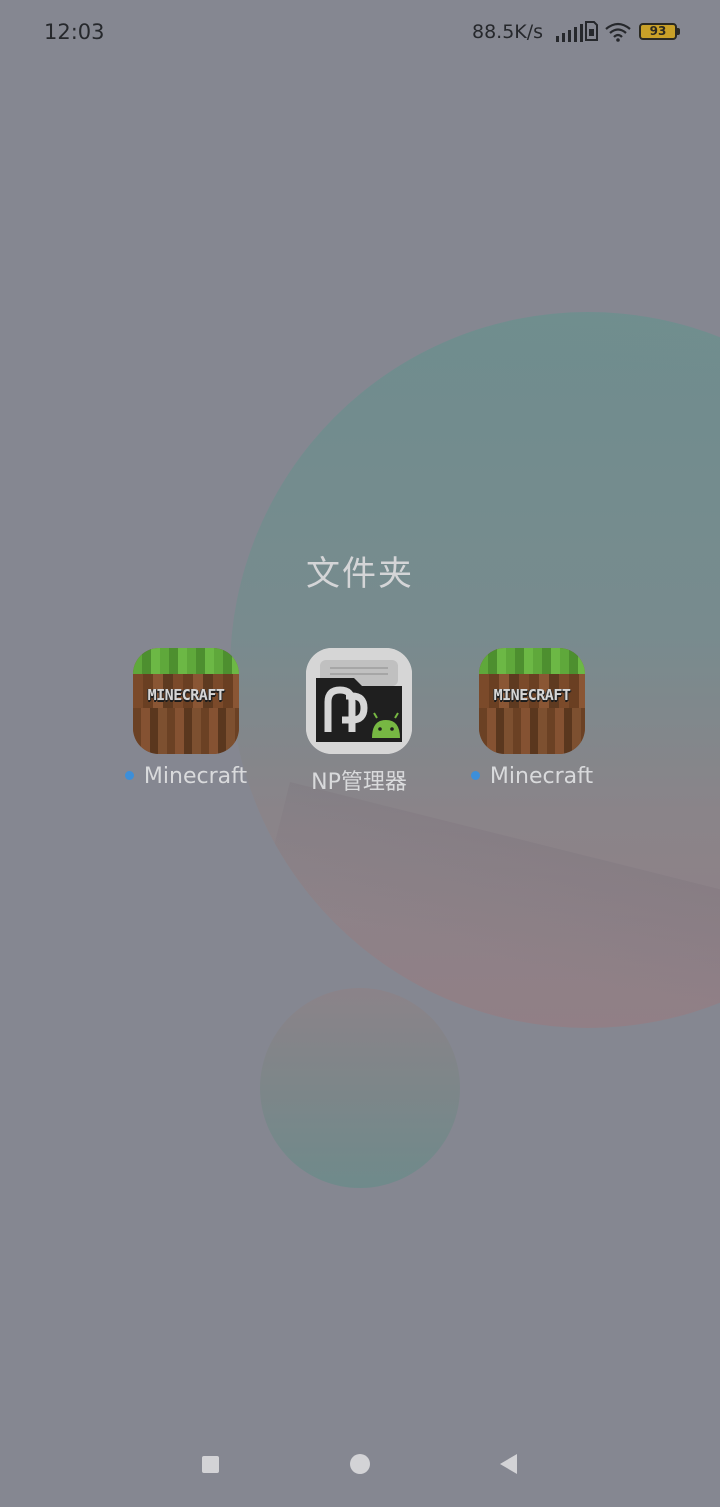  I want to click on back-icon, so click(508, 1464).